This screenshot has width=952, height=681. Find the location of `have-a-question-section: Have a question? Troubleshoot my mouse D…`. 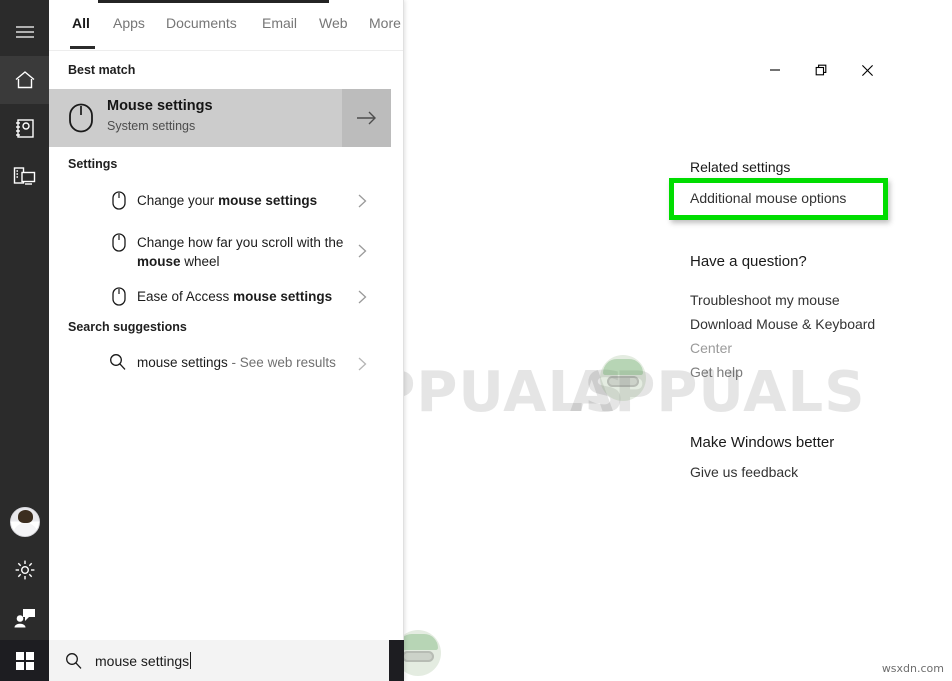

have-a-question-section: Have a question? Troubleshoot my mouse D… is located at coordinates (815, 318).